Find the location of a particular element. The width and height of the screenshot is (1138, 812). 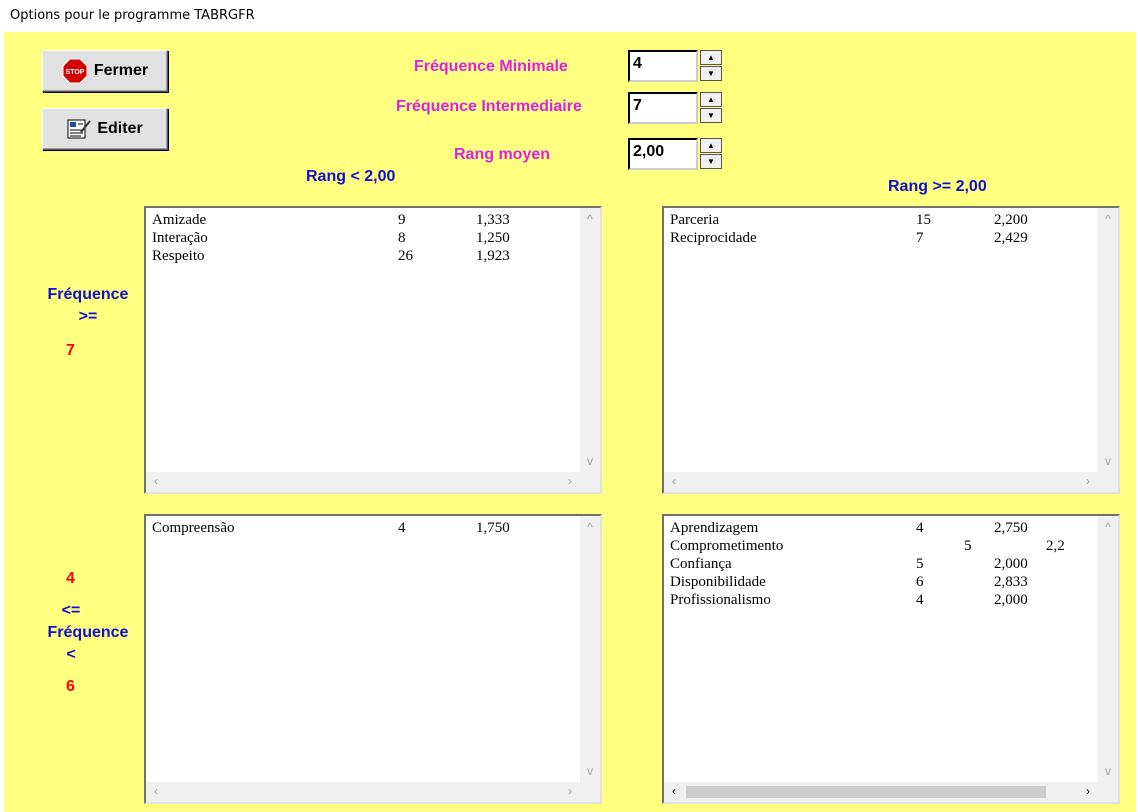

list-item-rank: 1,250 is located at coordinates (493, 238).